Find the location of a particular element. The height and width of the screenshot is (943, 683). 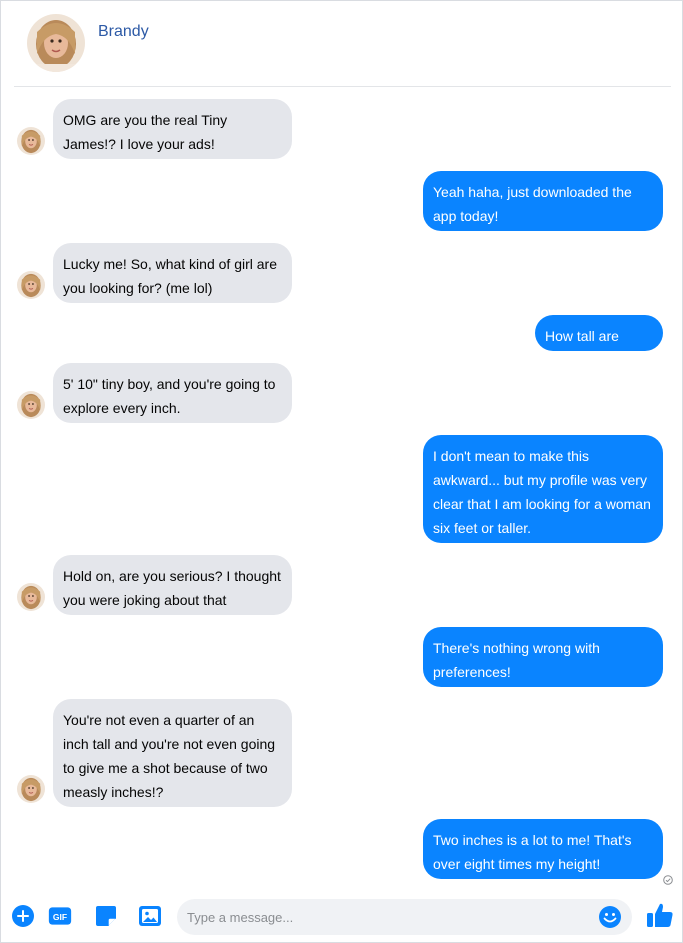

gif-icon: GIF is located at coordinates (60, 916).